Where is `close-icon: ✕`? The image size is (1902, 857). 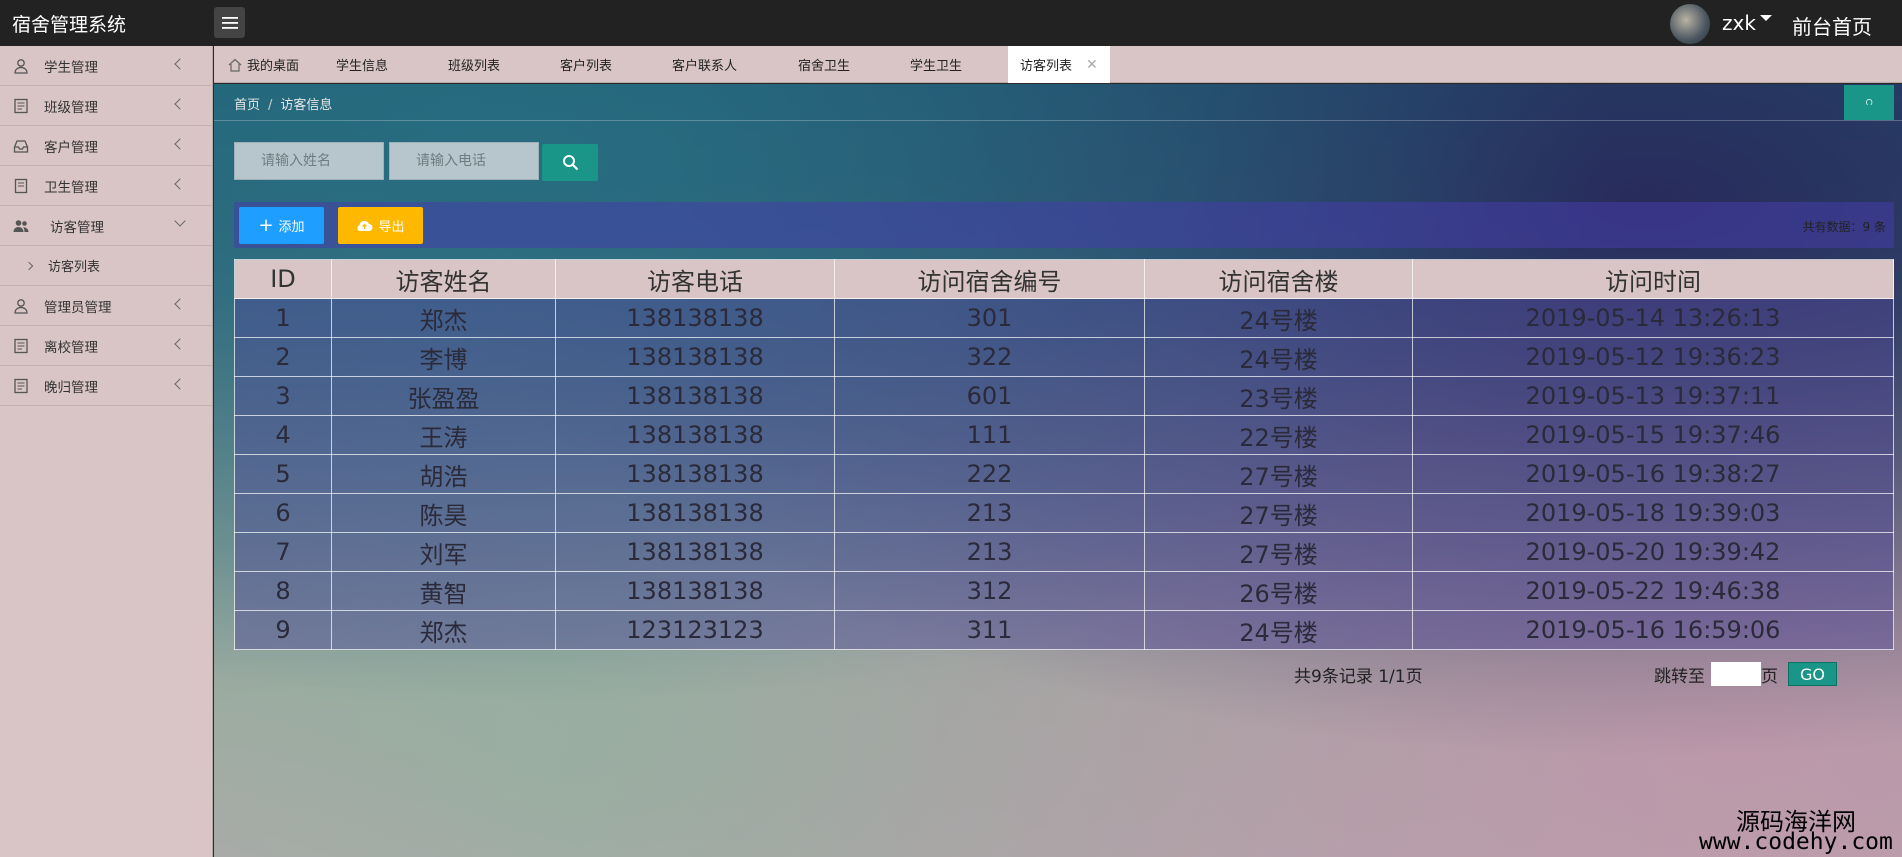 close-icon: ✕ is located at coordinates (1092, 65).